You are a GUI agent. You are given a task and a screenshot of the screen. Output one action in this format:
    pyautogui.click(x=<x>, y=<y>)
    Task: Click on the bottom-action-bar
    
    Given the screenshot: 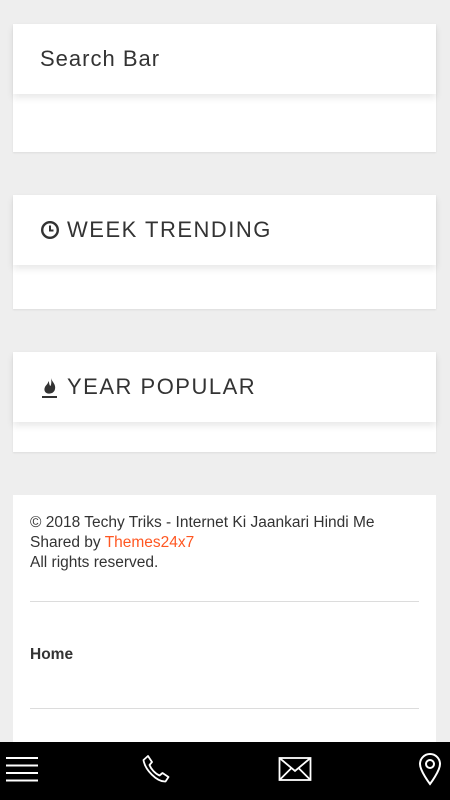 What is the action you would take?
    pyautogui.click(x=225, y=771)
    